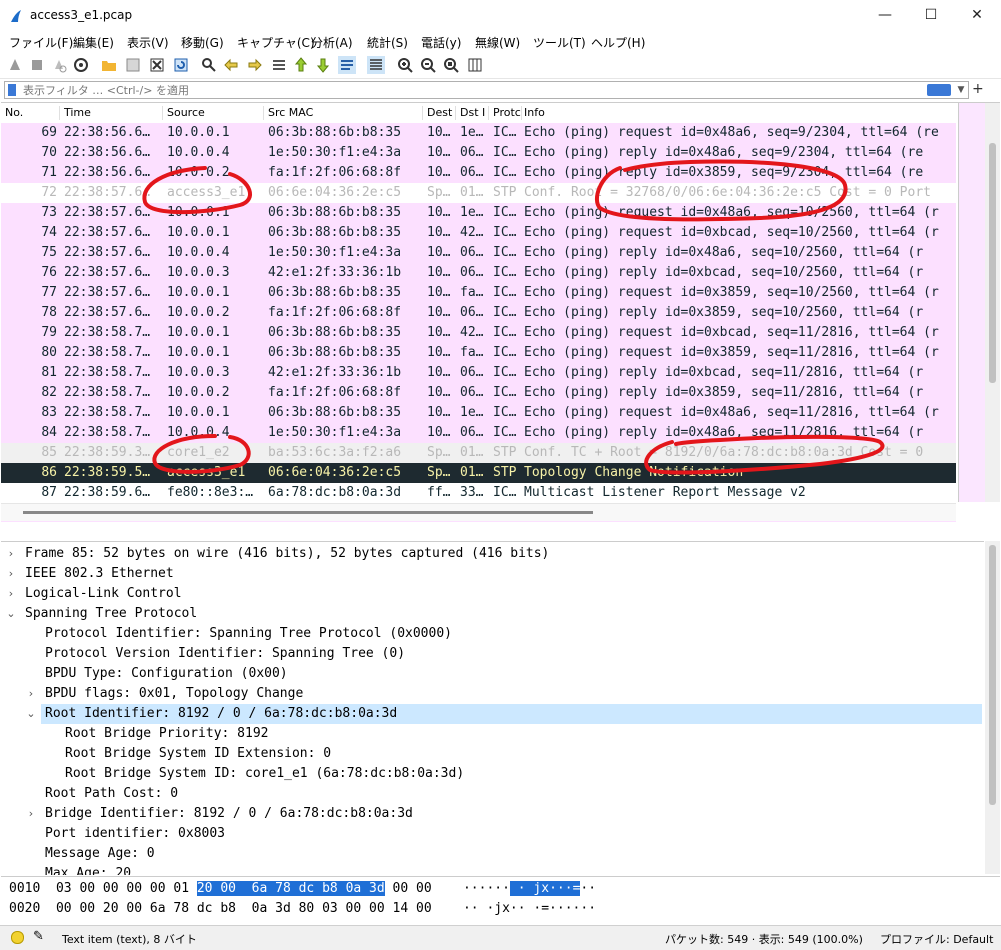 This screenshot has height=950, width=1001. I want to click on first-packet-icon, so click(301, 65).